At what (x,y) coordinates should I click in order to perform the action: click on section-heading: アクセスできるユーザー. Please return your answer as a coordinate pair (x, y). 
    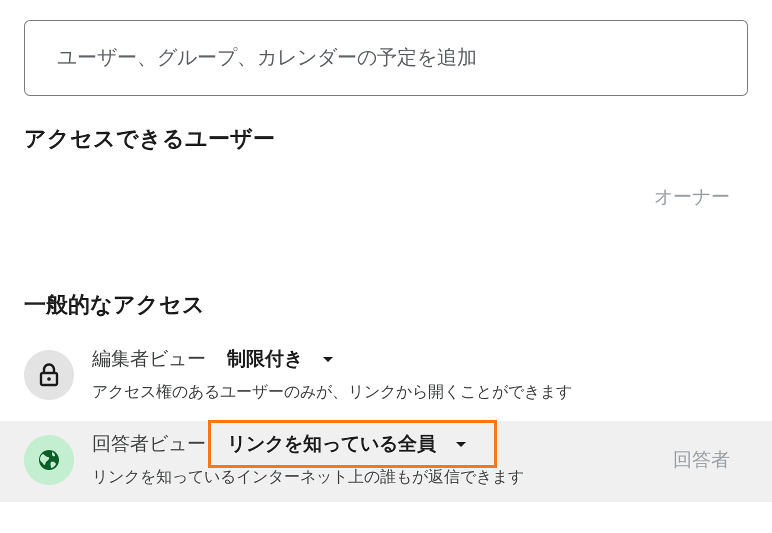
    Looking at the image, I should click on (150, 139).